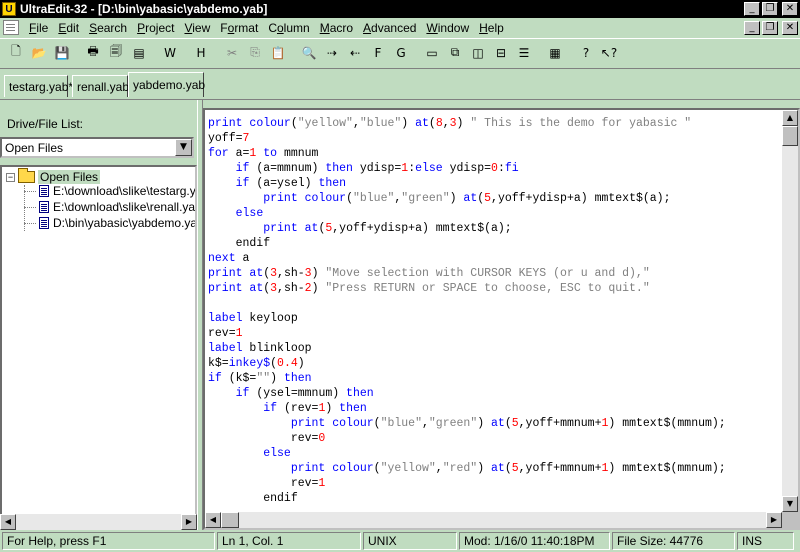 This screenshot has height=552, width=800. I want to click on print-icon: 🖶, so click(93, 53).